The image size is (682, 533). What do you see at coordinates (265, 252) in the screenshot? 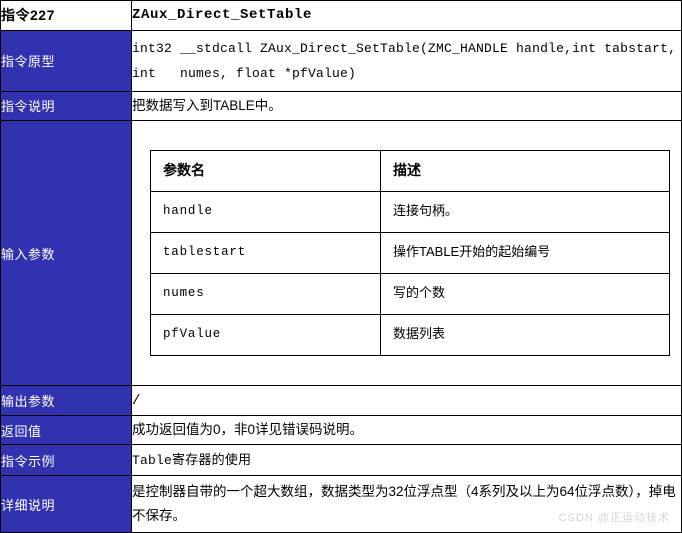
I see `parameter-name: tablestart` at bounding box center [265, 252].